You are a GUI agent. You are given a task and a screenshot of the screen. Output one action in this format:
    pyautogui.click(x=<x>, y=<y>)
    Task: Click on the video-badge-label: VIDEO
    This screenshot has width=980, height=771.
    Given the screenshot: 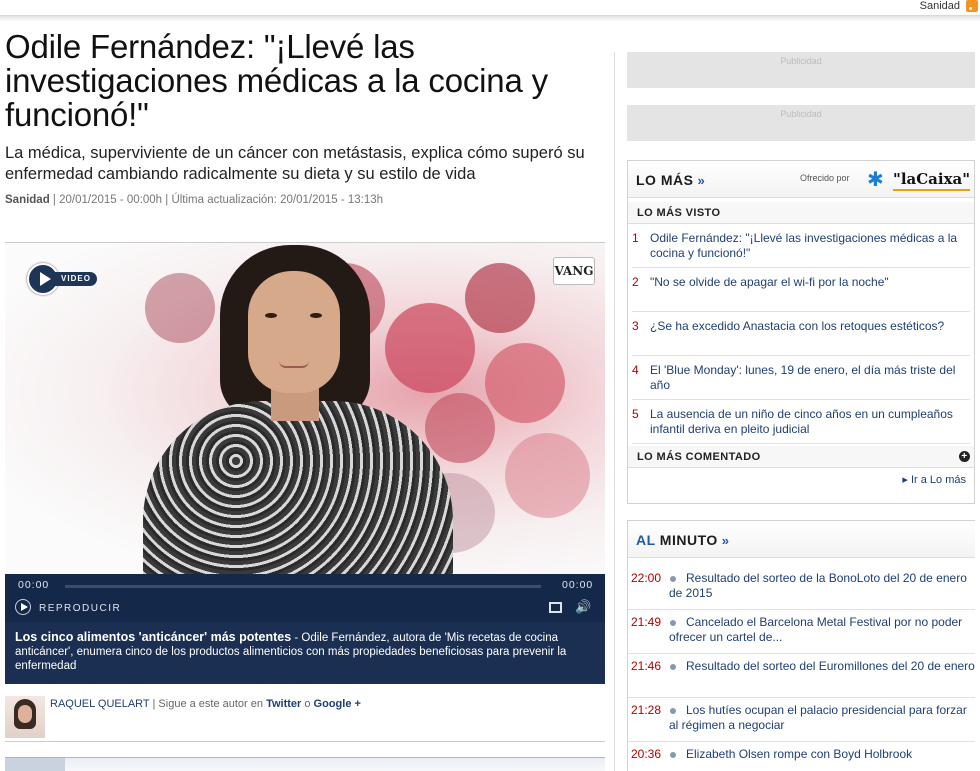 What is the action you would take?
    pyautogui.click(x=76, y=279)
    